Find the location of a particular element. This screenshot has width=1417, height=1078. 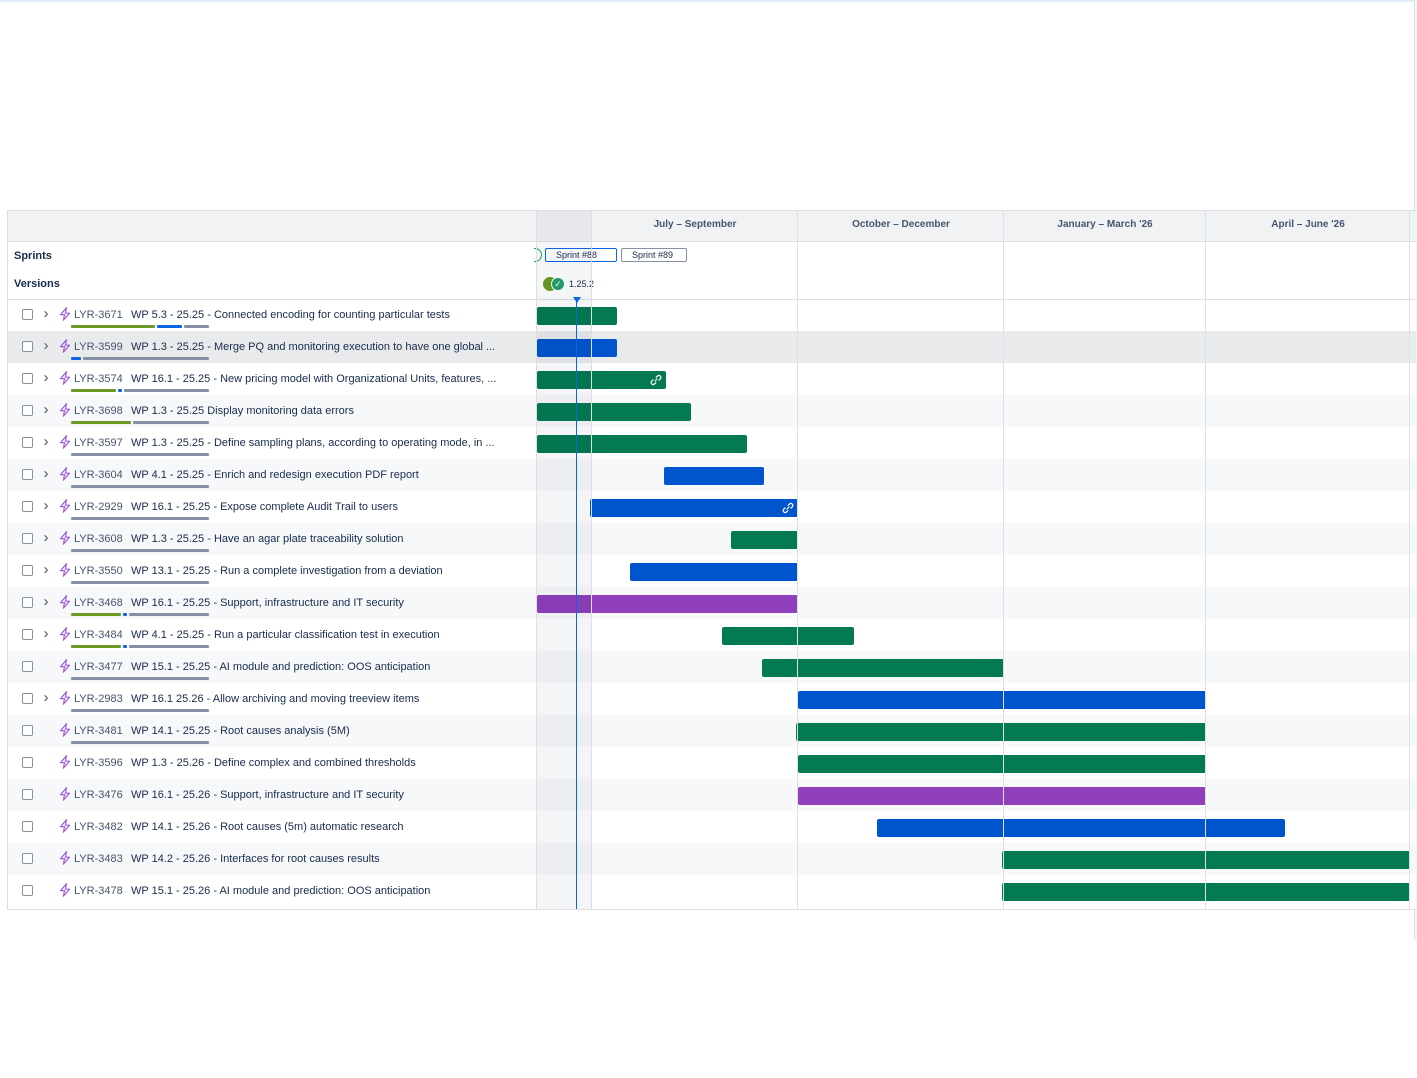

quarter-header: July – September is located at coordinates (695, 224).